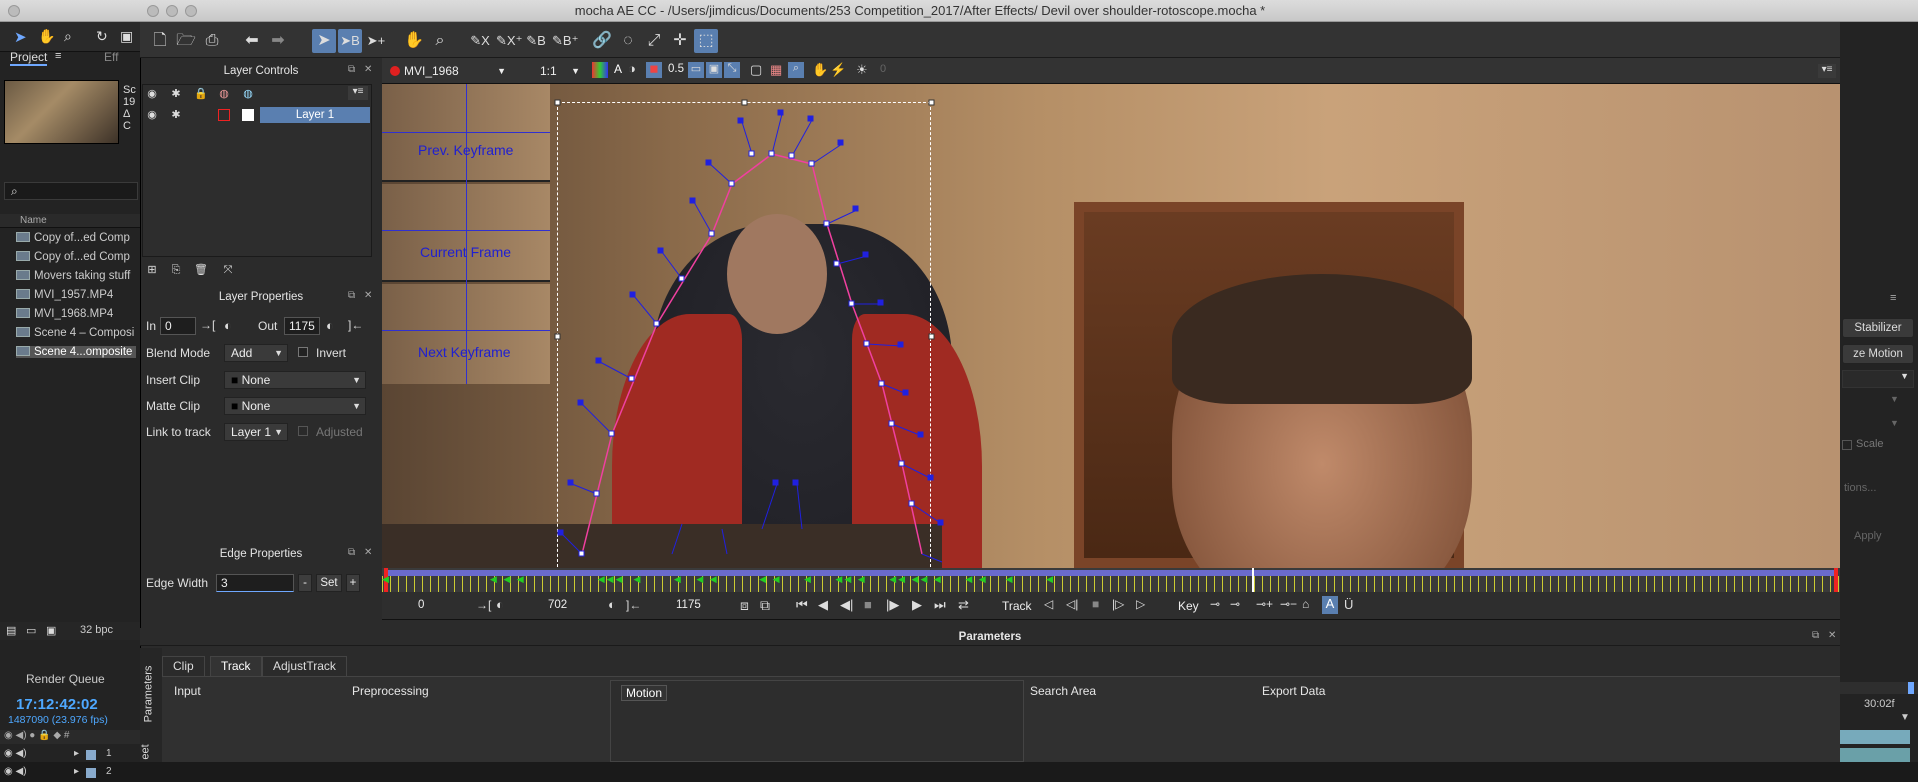 This screenshot has width=1918, height=782. Describe the element at coordinates (353, 583) in the screenshot. I see `edge-width-plus-button: +` at that location.